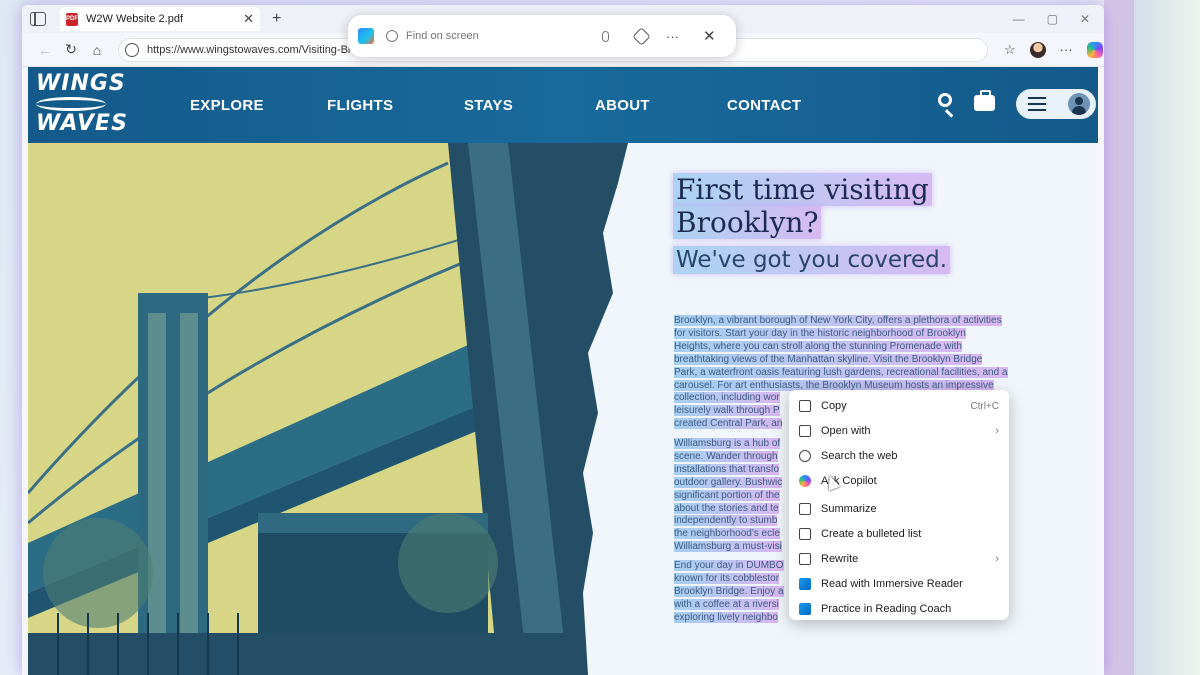 The height and width of the screenshot is (675, 1200). What do you see at coordinates (805, 406) in the screenshot?
I see `copy-icon` at bounding box center [805, 406].